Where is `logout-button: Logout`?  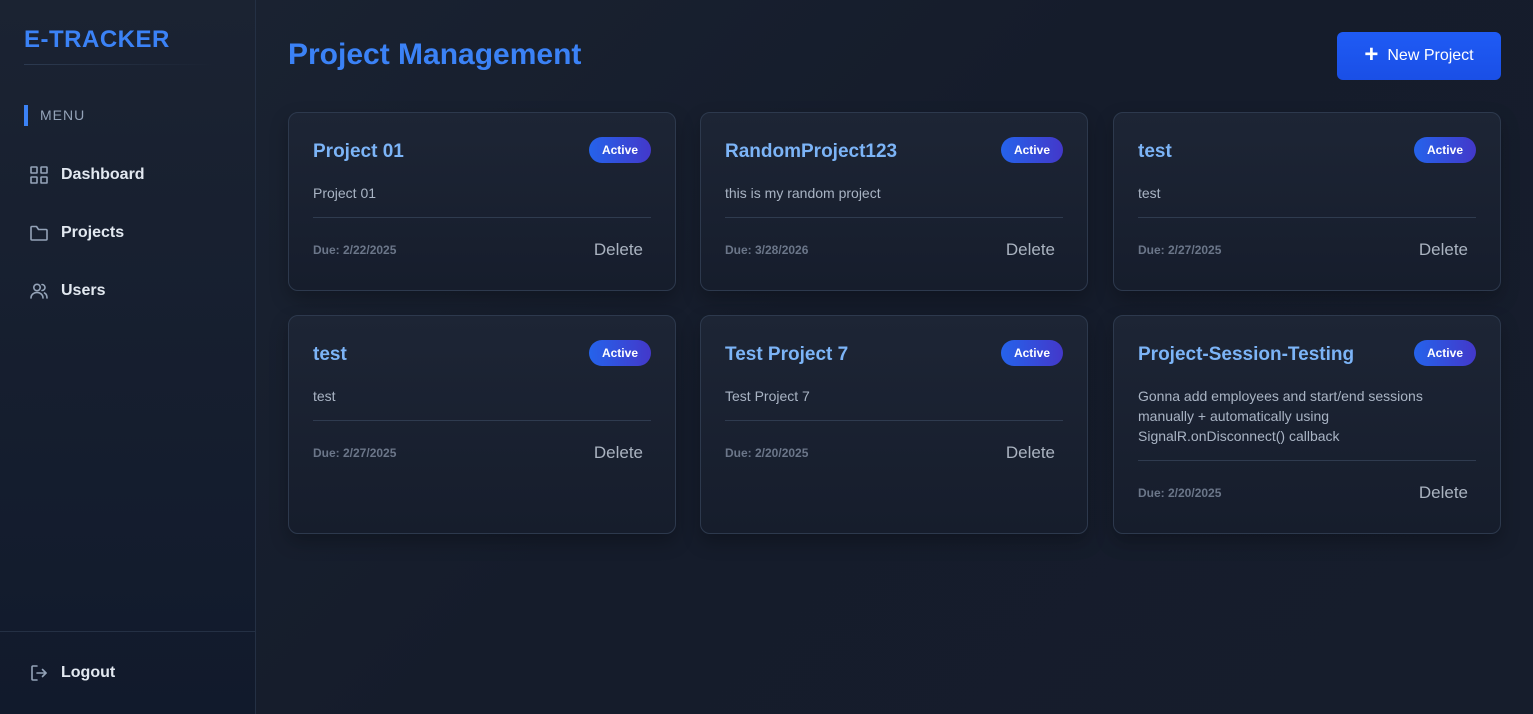
logout-button: Logout is located at coordinates (72, 673).